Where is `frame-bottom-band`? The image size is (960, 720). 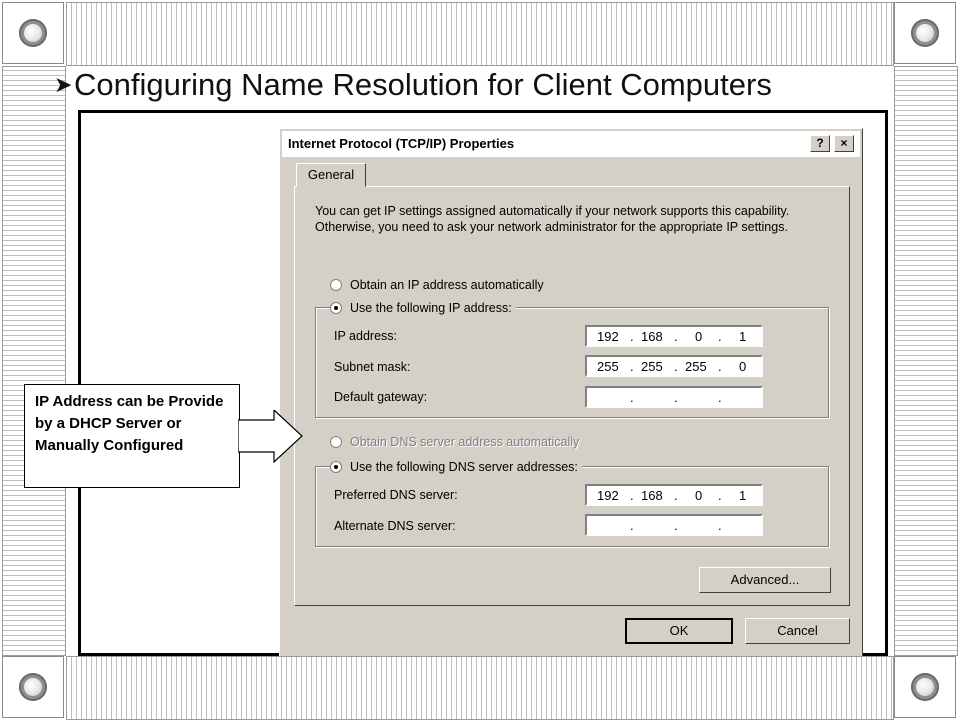 frame-bottom-band is located at coordinates (480, 688).